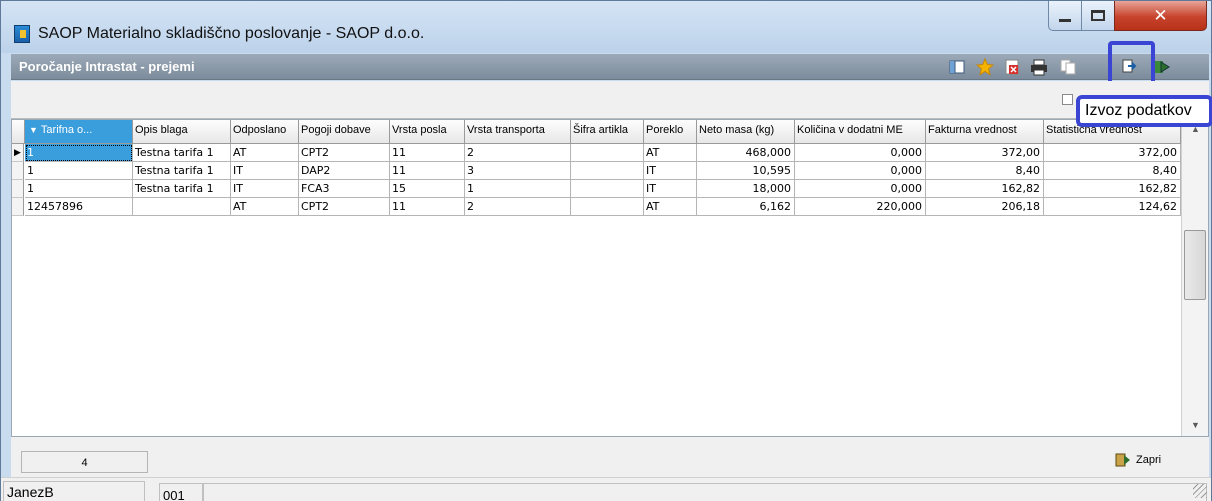  What do you see at coordinates (18, 132) in the screenshot?
I see `row-indicator-header` at bounding box center [18, 132].